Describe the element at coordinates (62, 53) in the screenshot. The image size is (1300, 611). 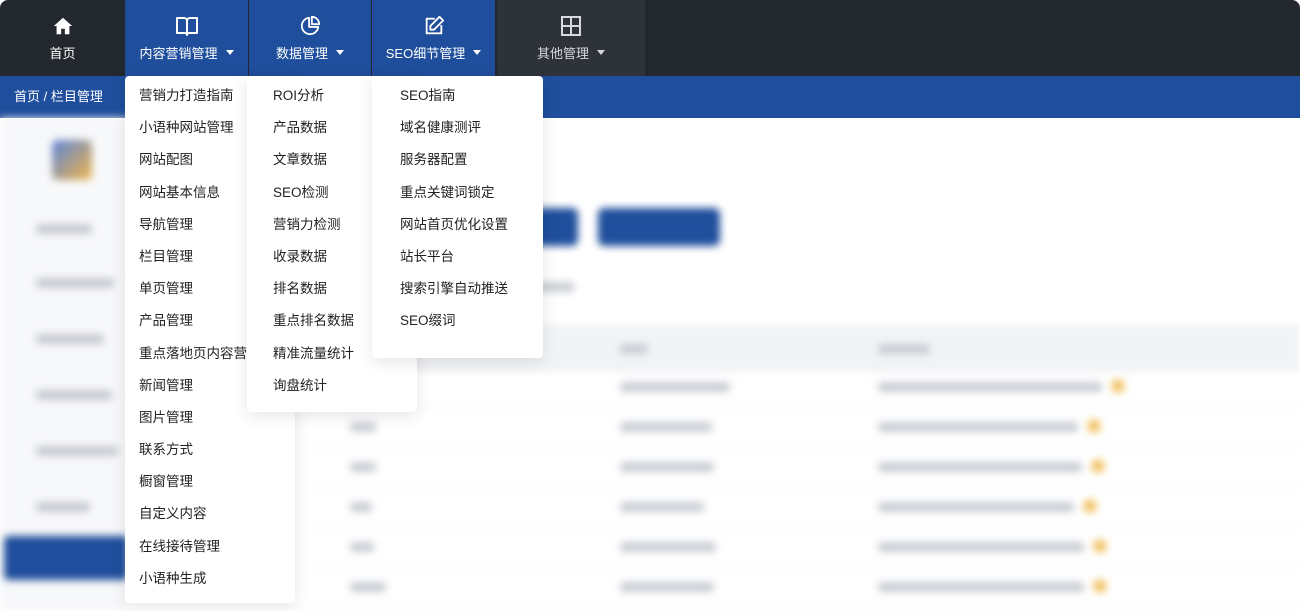
I see `nav-label: 首页` at that location.